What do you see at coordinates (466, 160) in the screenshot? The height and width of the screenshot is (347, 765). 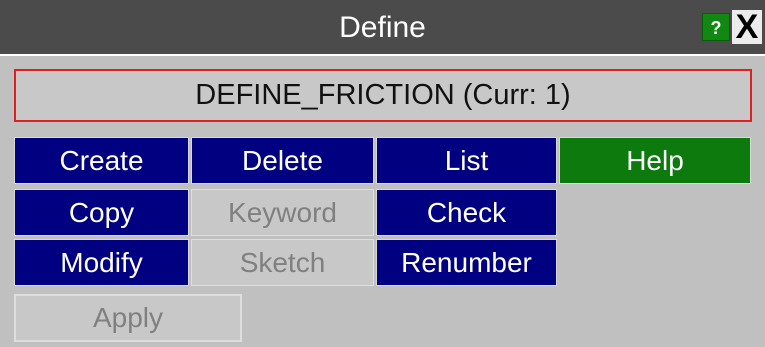 I see `list-button: List` at bounding box center [466, 160].